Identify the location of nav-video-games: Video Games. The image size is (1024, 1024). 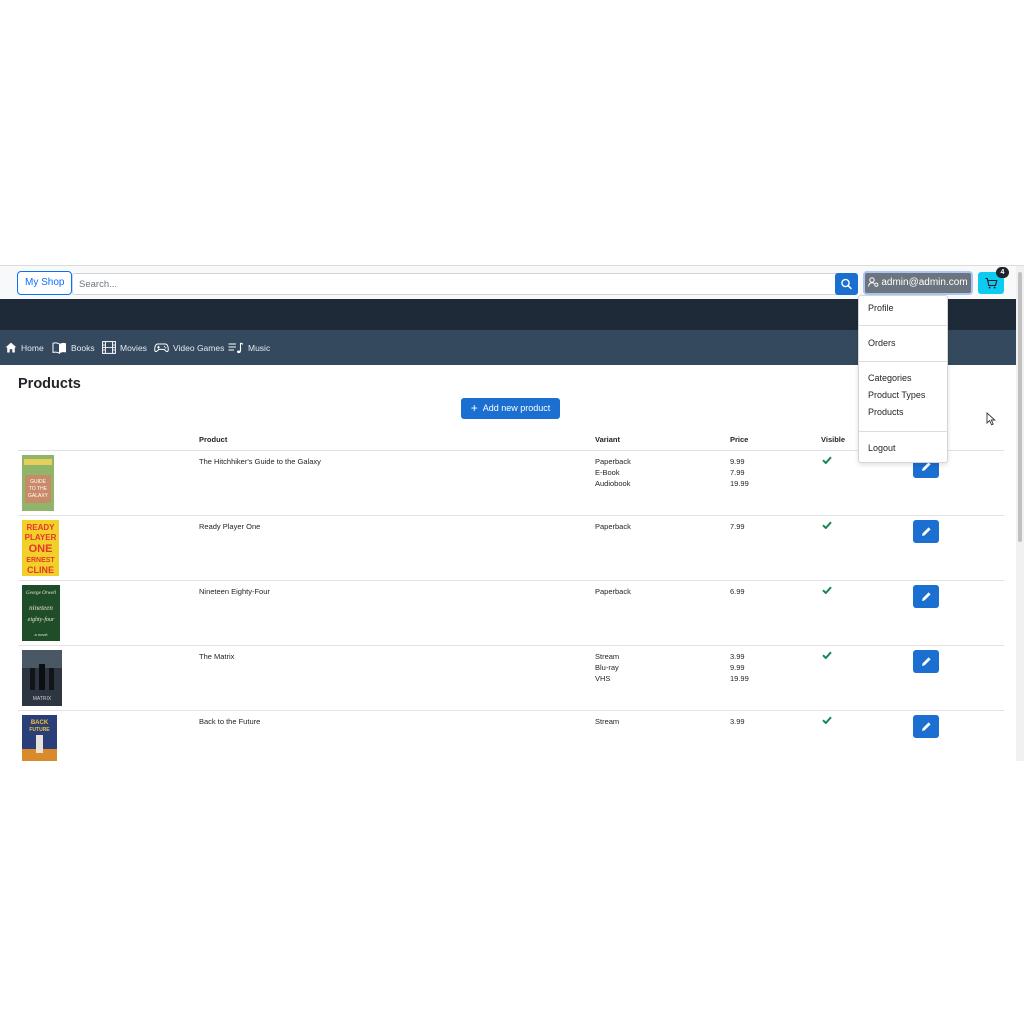
(189, 347).